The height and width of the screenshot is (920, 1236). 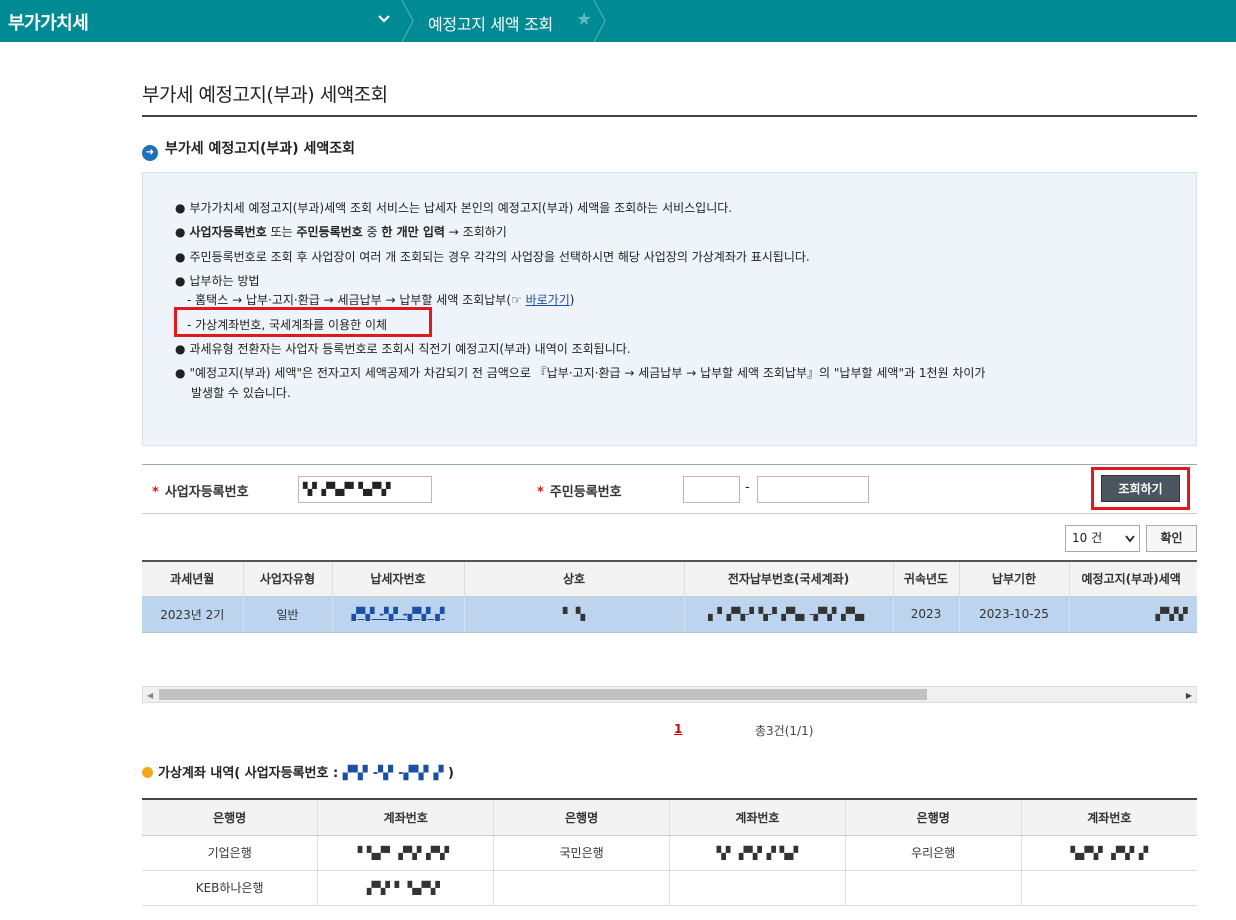 I want to click on rrn-dash: -, so click(x=747, y=487).